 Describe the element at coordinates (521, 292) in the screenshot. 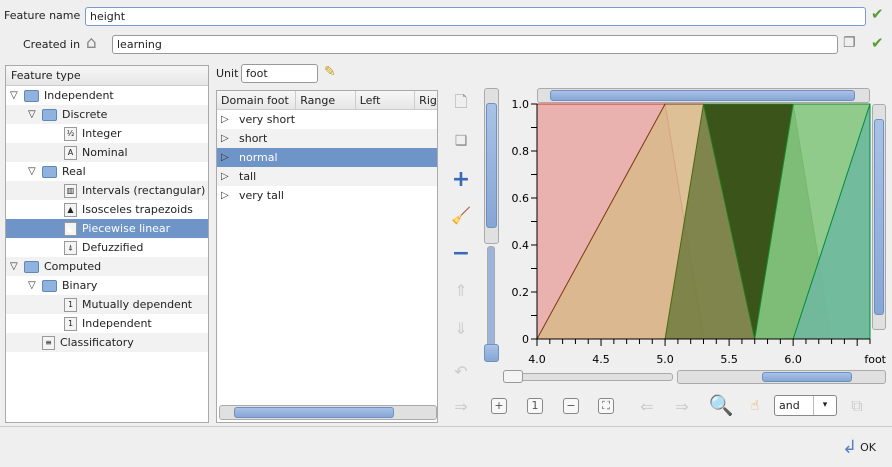

I see `y-tick-label: 0.2` at that location.